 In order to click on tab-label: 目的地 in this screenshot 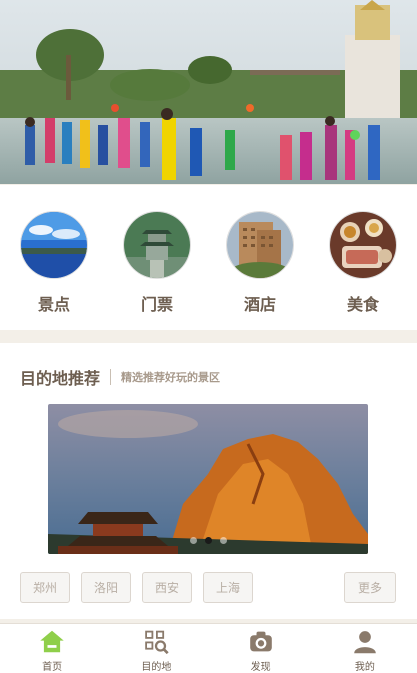, I will do `click(156, 667)`.